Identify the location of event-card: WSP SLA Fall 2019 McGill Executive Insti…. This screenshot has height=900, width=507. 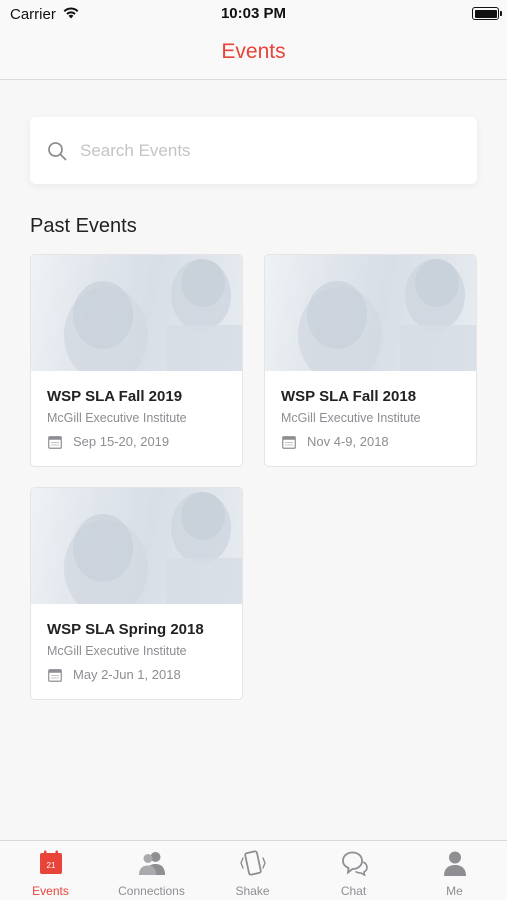
(136, 360).